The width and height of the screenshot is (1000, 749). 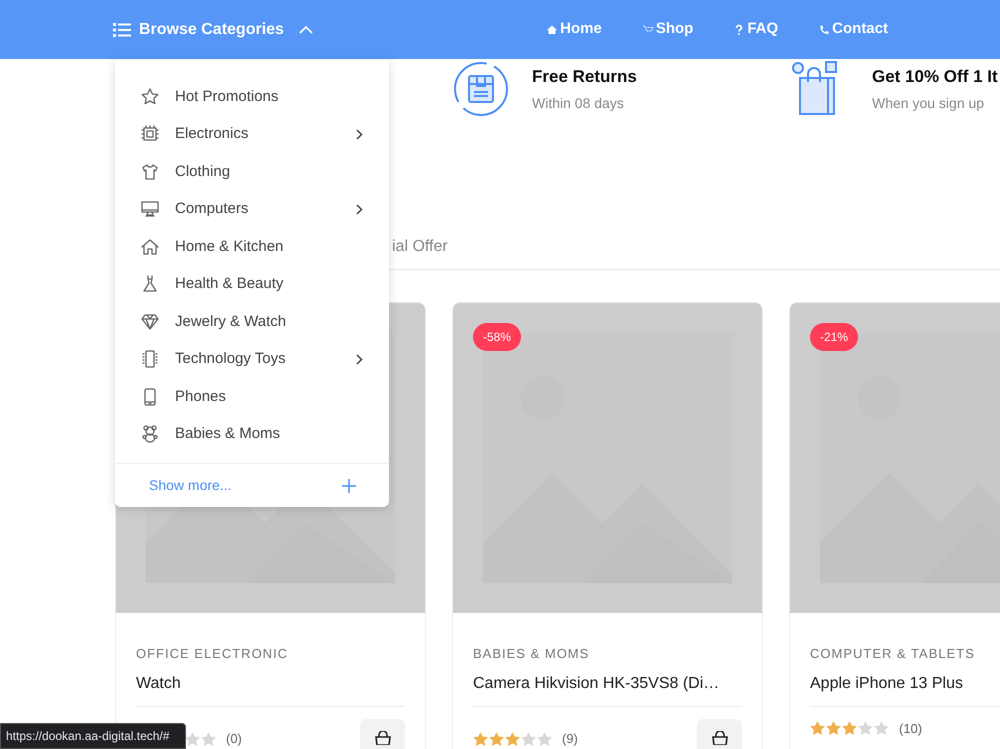 What do you see at coordinates (910, 729) in the screenshot?
I see `review-count: (10)` at bounding box center [910, 729].